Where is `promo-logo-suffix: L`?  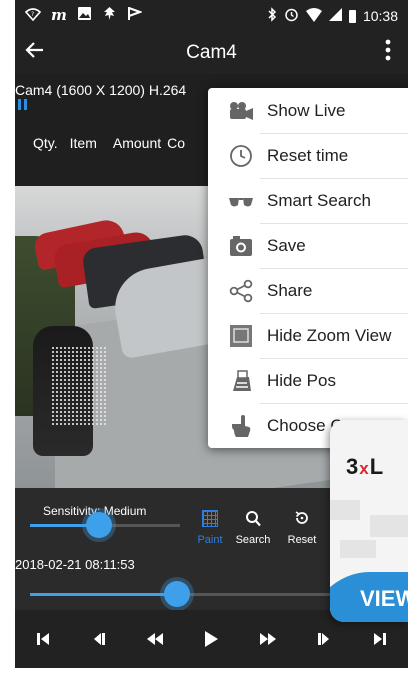 promo-logo-suffix: L is located at coordinates (377, 466).